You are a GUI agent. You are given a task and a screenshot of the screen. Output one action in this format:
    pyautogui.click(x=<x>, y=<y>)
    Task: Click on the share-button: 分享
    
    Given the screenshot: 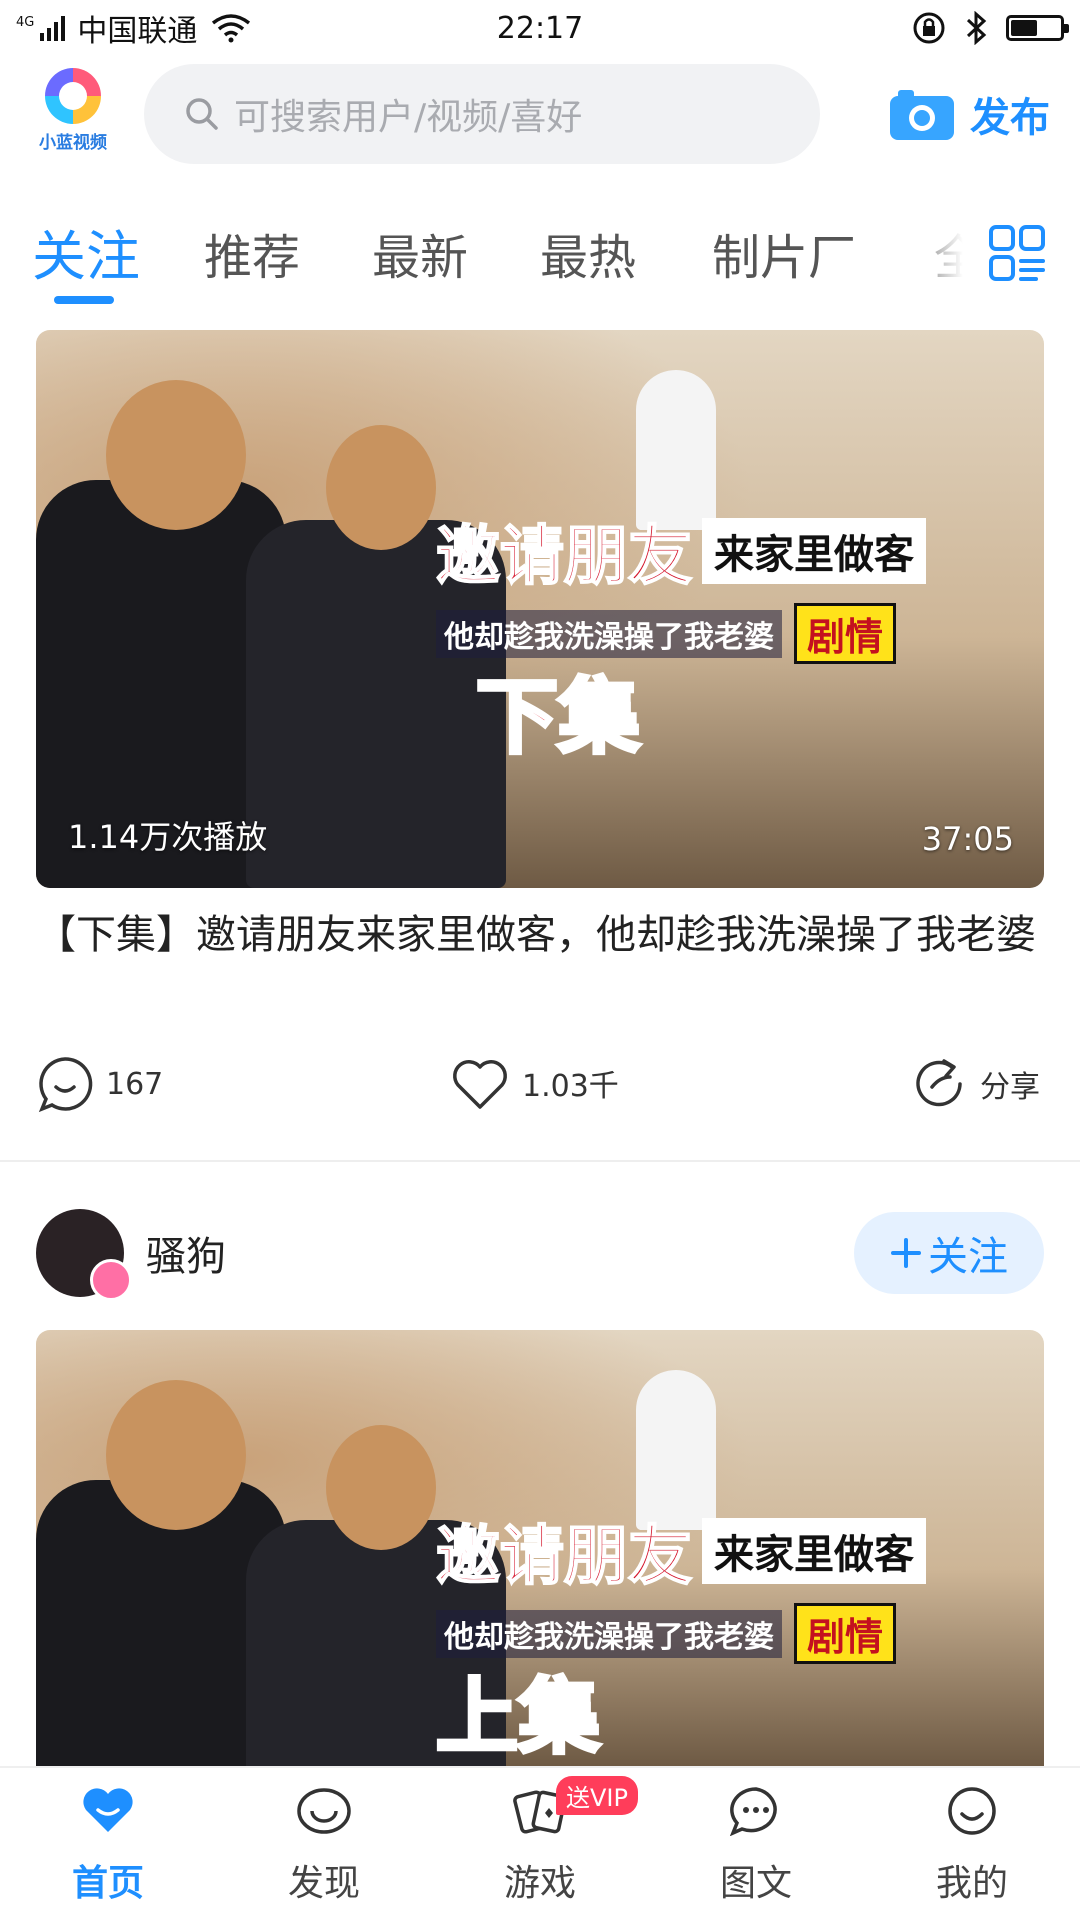 What is the action you would take?
    pyautogui.click(x=975, y=1084)
    